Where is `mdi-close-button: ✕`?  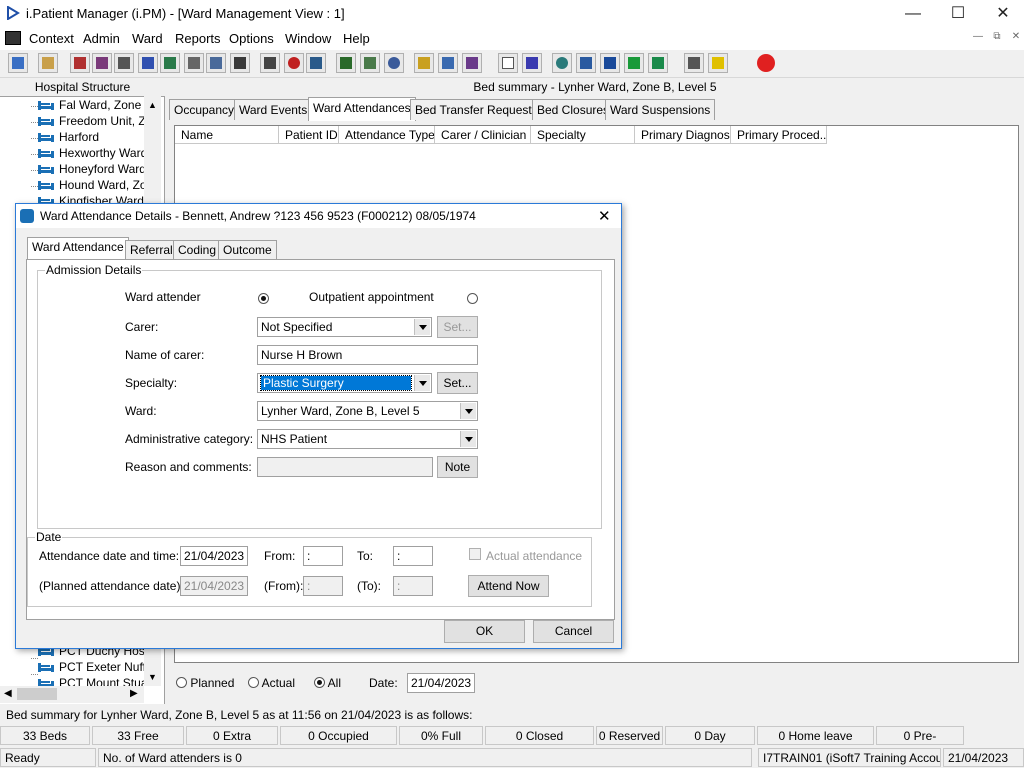 mdi-close-button: ✕ is located at coordinates (1016, 38).